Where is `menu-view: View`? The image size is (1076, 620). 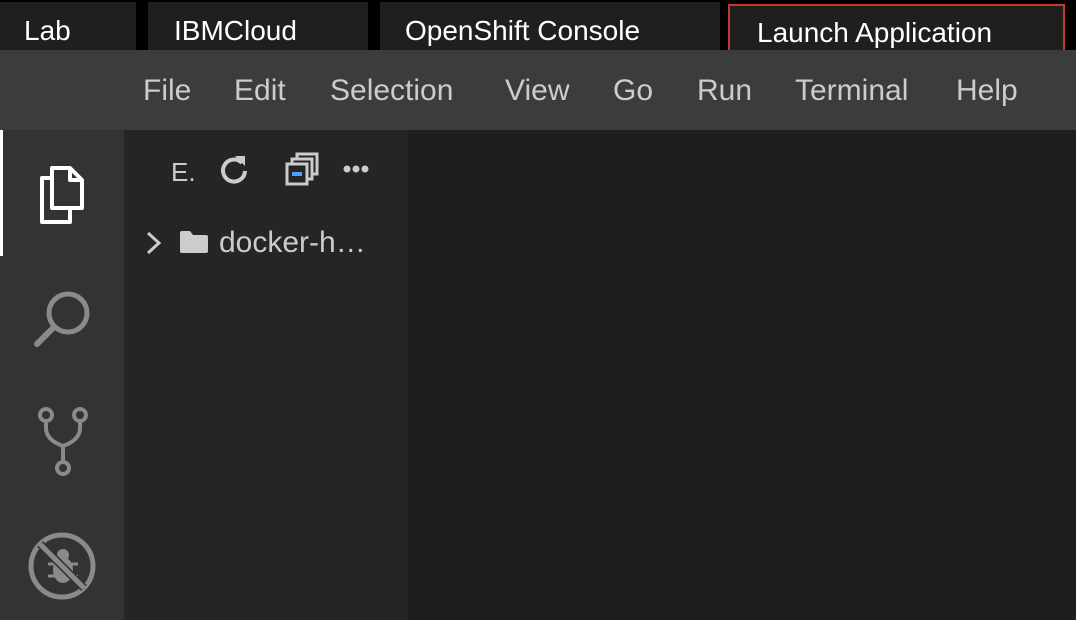
menu-view: View is located at coordinates (537, 90).